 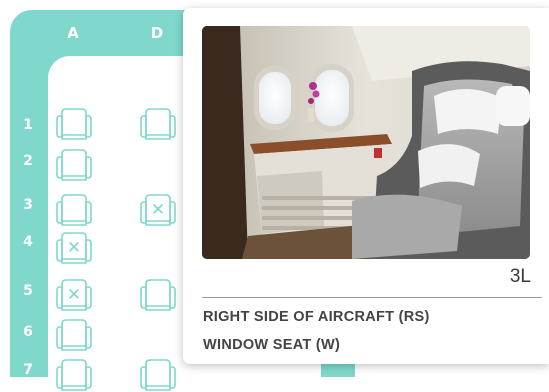 What do you see at coordinates (28, 291) in the screenshot?
I see `row-label-5: 5` at bounding box center [28, 291].